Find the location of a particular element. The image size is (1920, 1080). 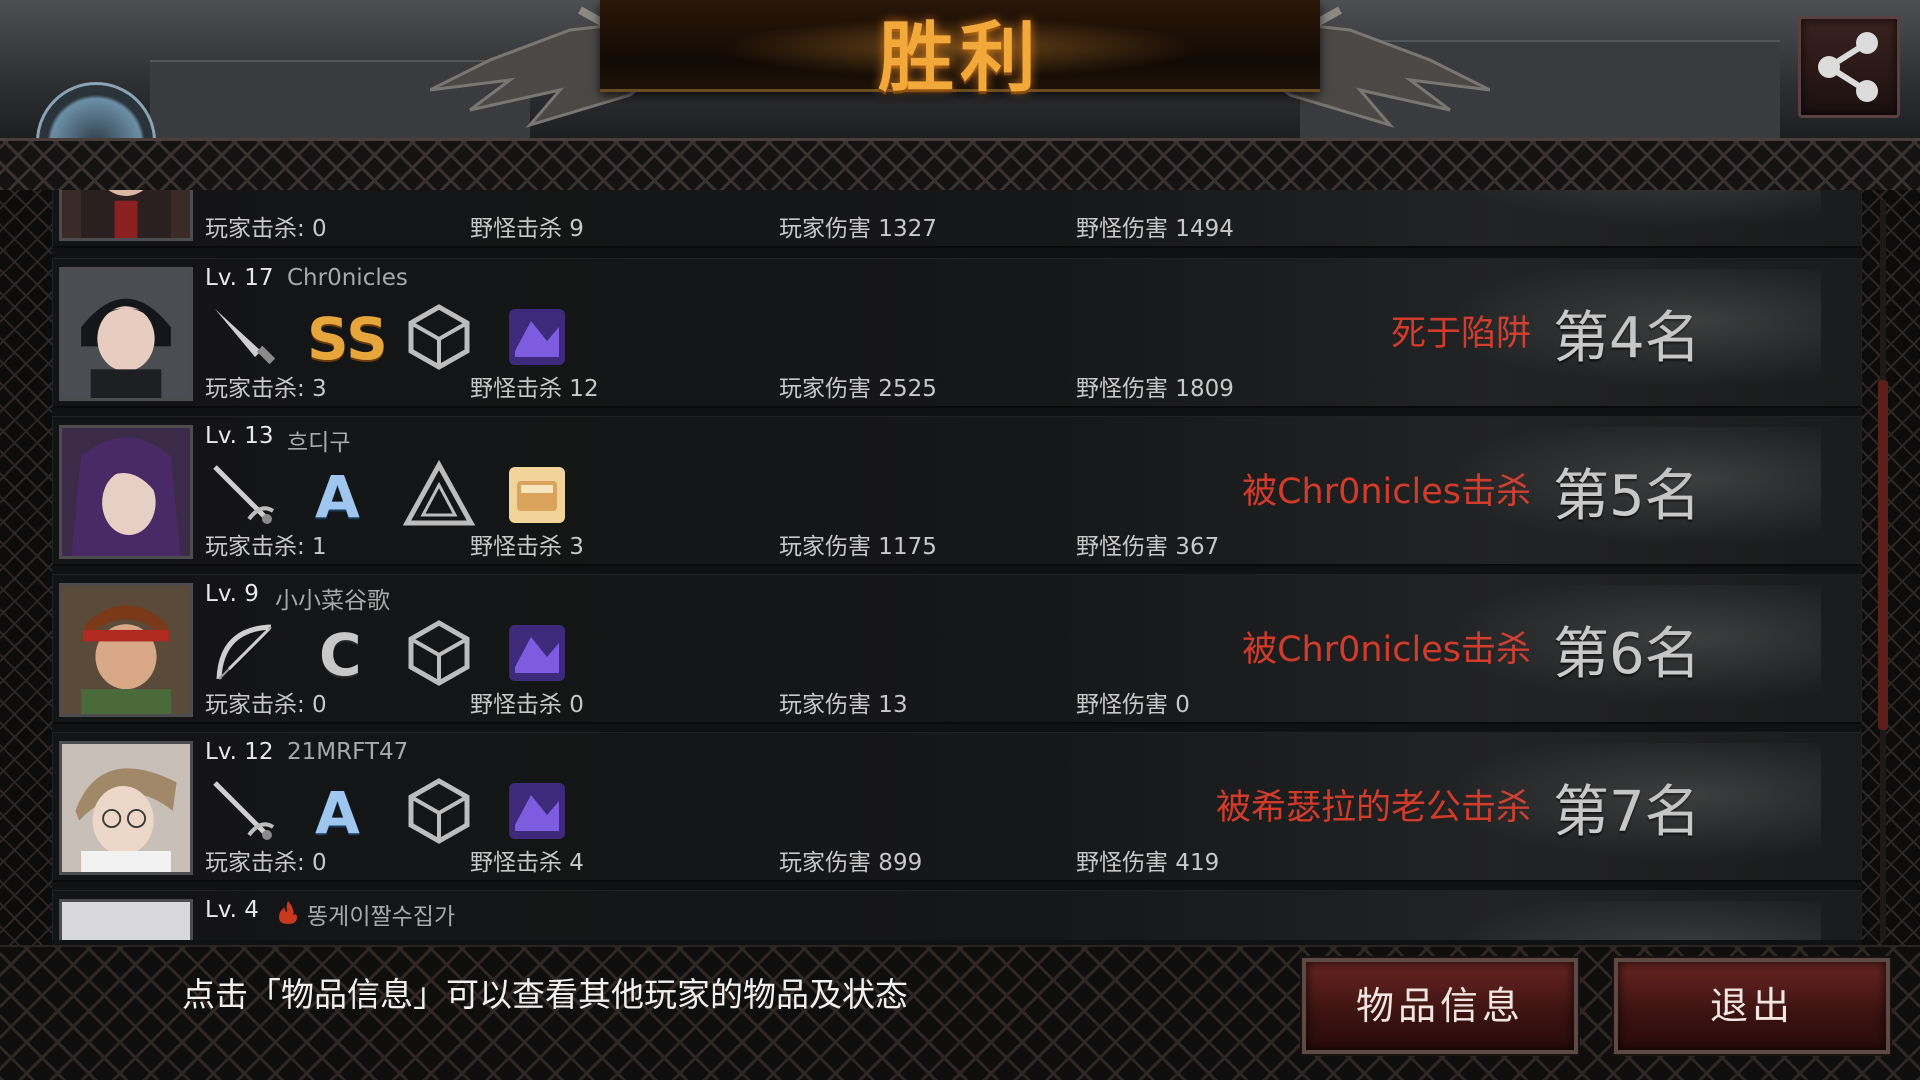

left-frame is located at coordinates (26, 570).